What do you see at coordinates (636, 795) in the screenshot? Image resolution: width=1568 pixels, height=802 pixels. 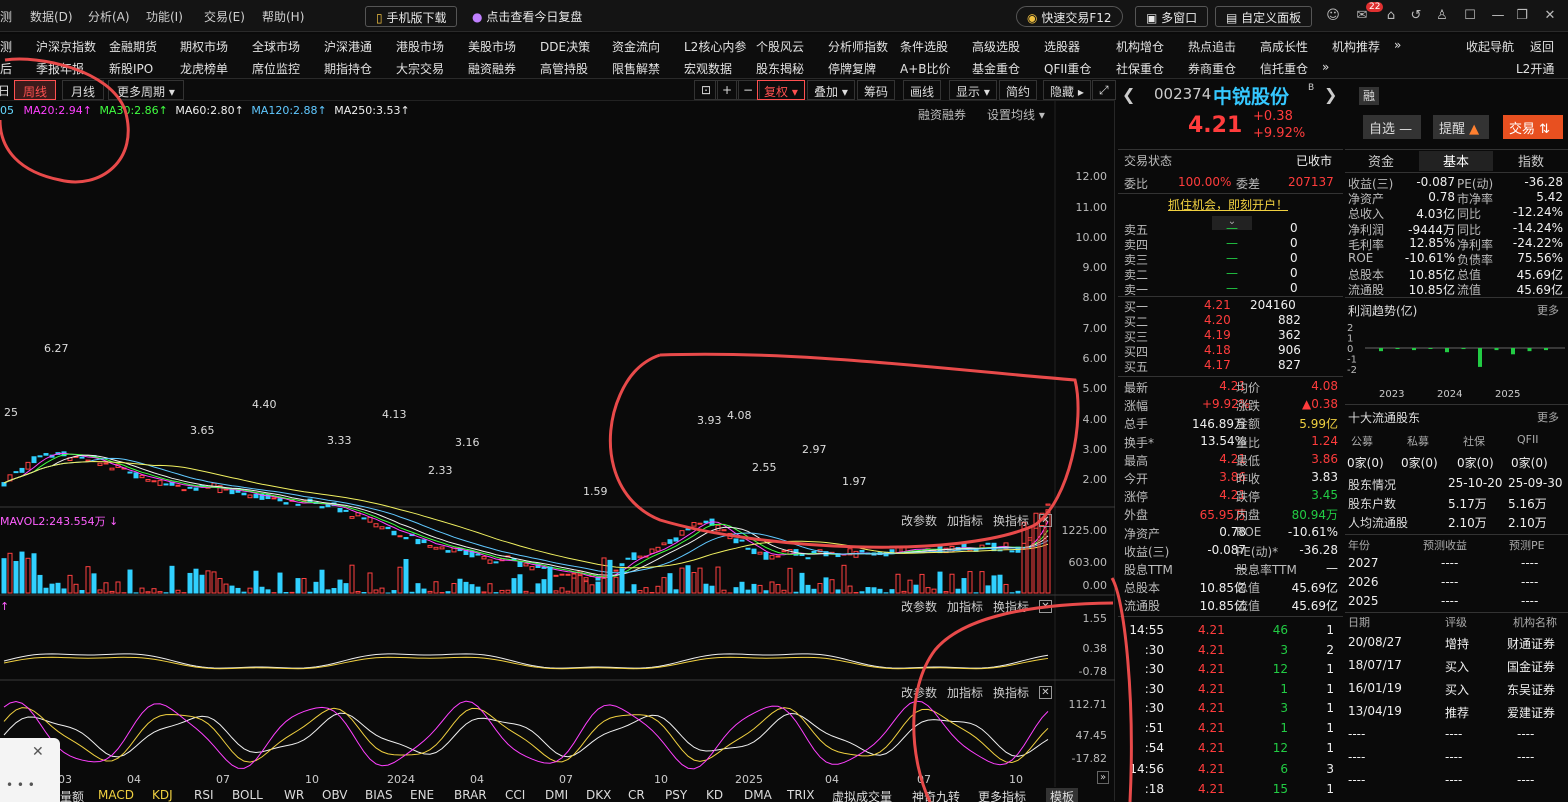 I see `tab-indicator: CR` at bounding box center [636, 795].